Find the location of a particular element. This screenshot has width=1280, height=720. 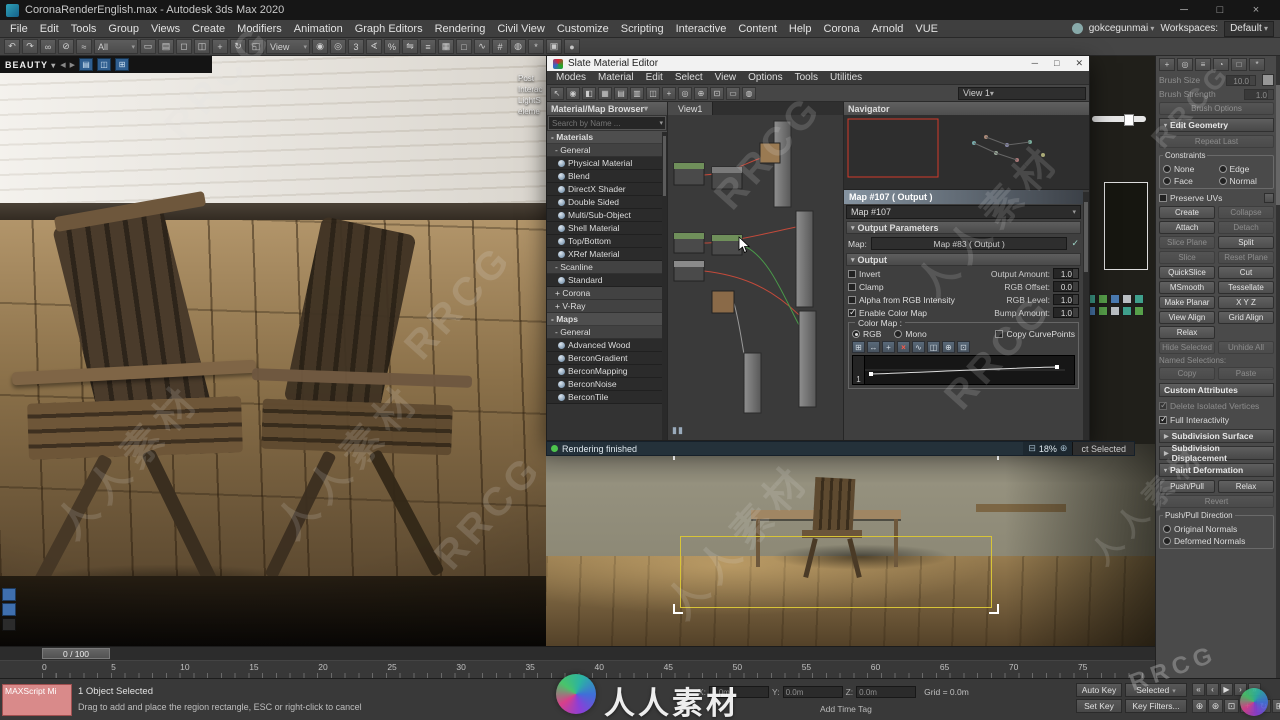

add-point-icon: + is located at coordinates (888, 347).